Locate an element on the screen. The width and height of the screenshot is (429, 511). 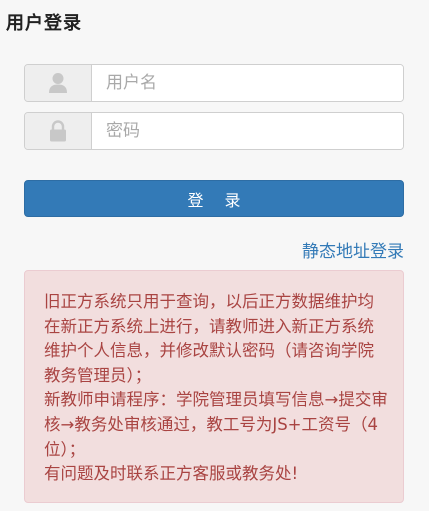
notice-line-3: 有问题及时联系正方客服或教务处! is located at coordinates (171, 474).